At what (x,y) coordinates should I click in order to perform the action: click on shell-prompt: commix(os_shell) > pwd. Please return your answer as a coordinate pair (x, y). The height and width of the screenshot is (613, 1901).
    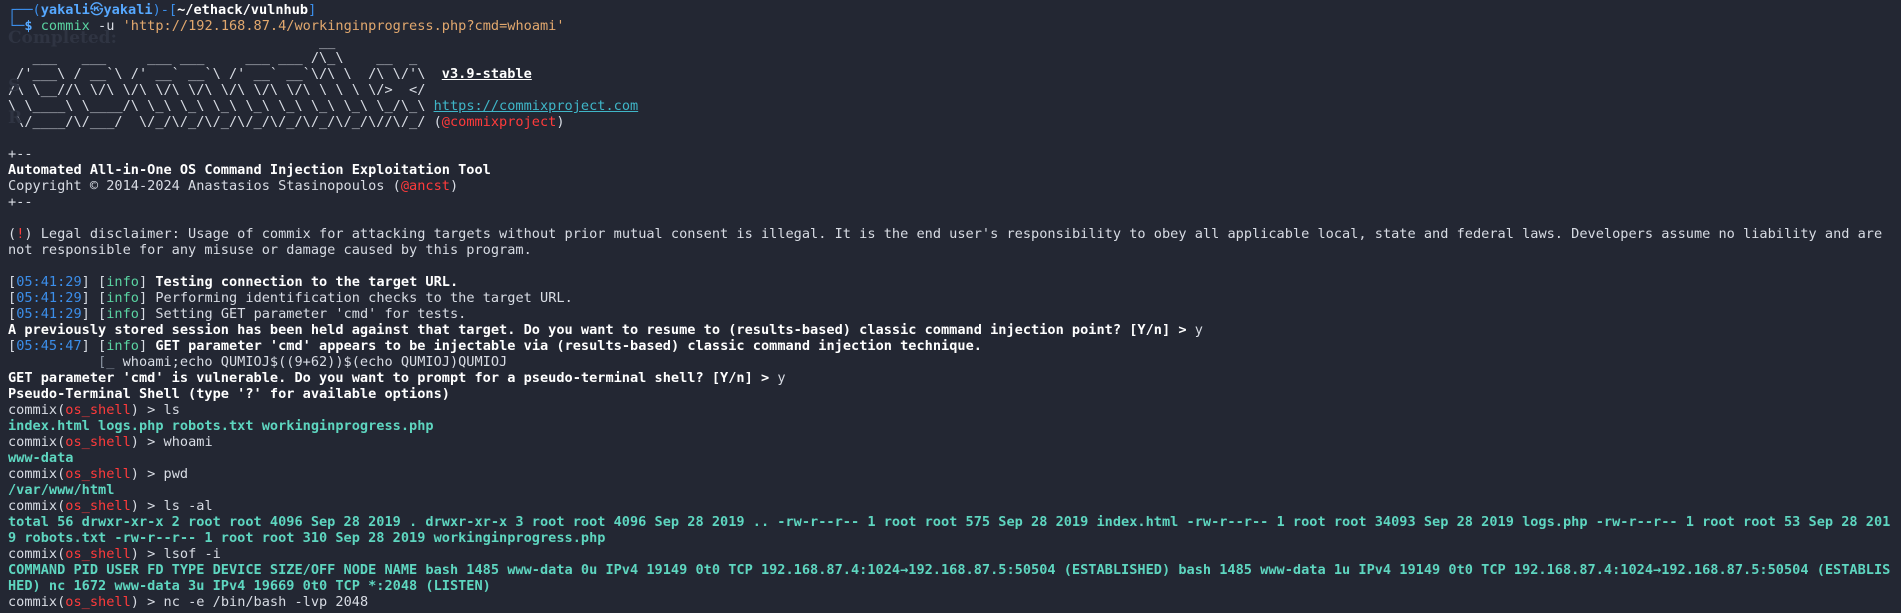
    Looking at the image, I should click on (98, 474).